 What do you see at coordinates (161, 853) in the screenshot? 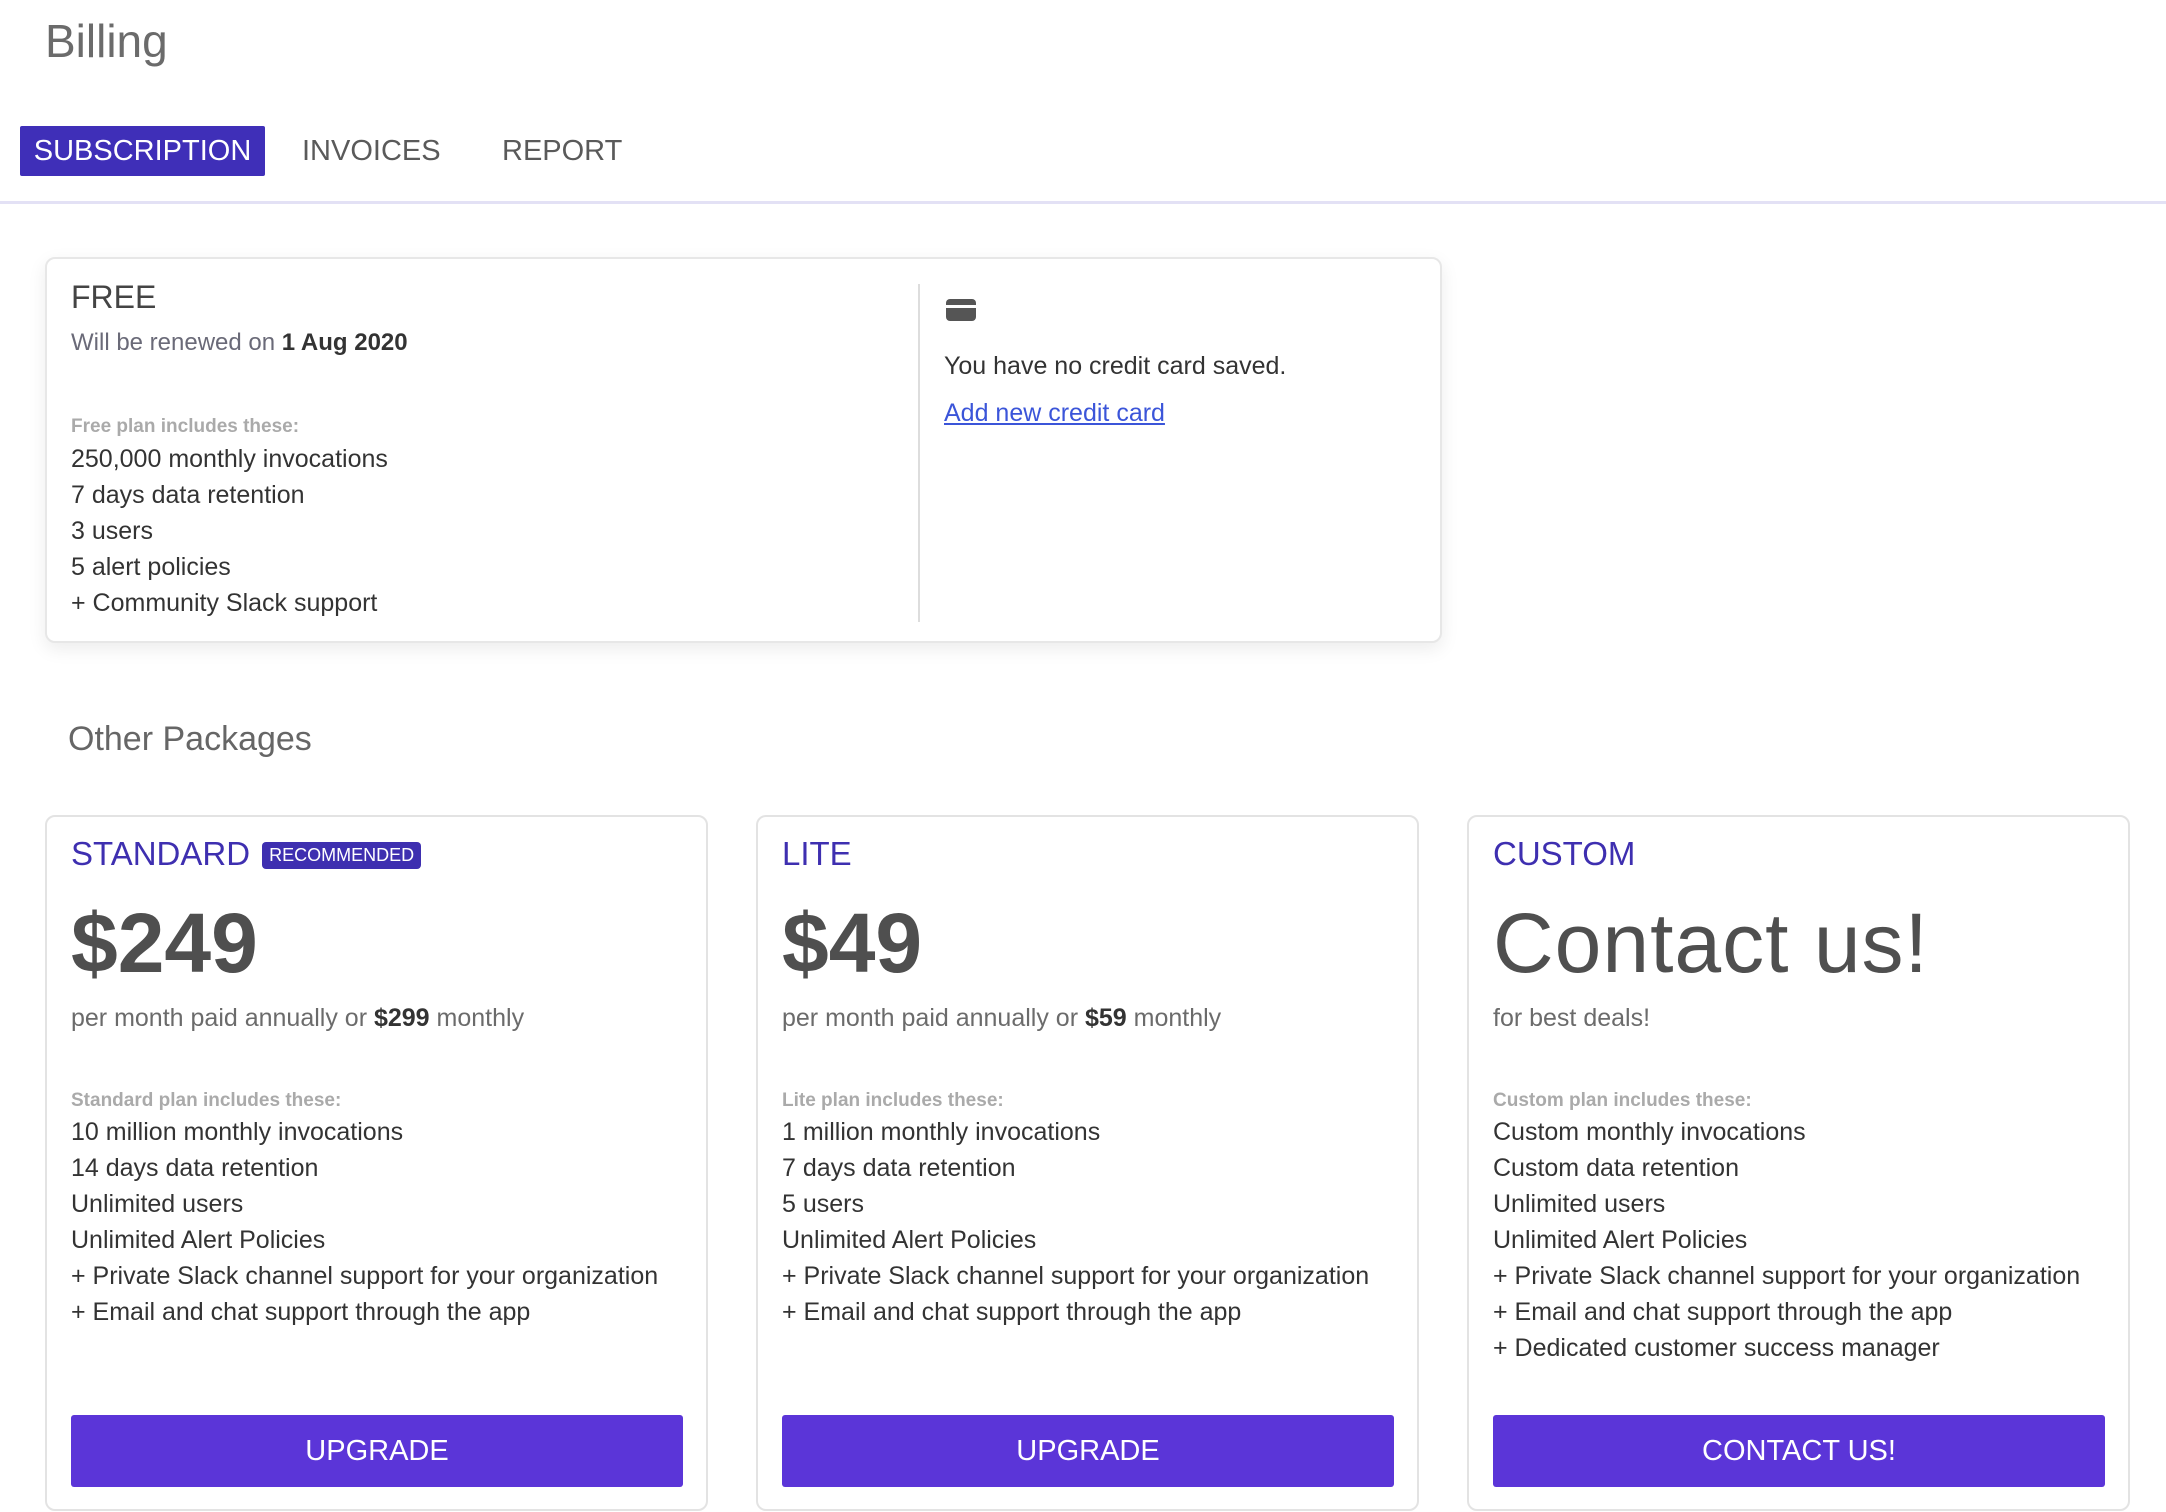
I see `package-name-text: STANDARD` at bounding box center [161, 853].